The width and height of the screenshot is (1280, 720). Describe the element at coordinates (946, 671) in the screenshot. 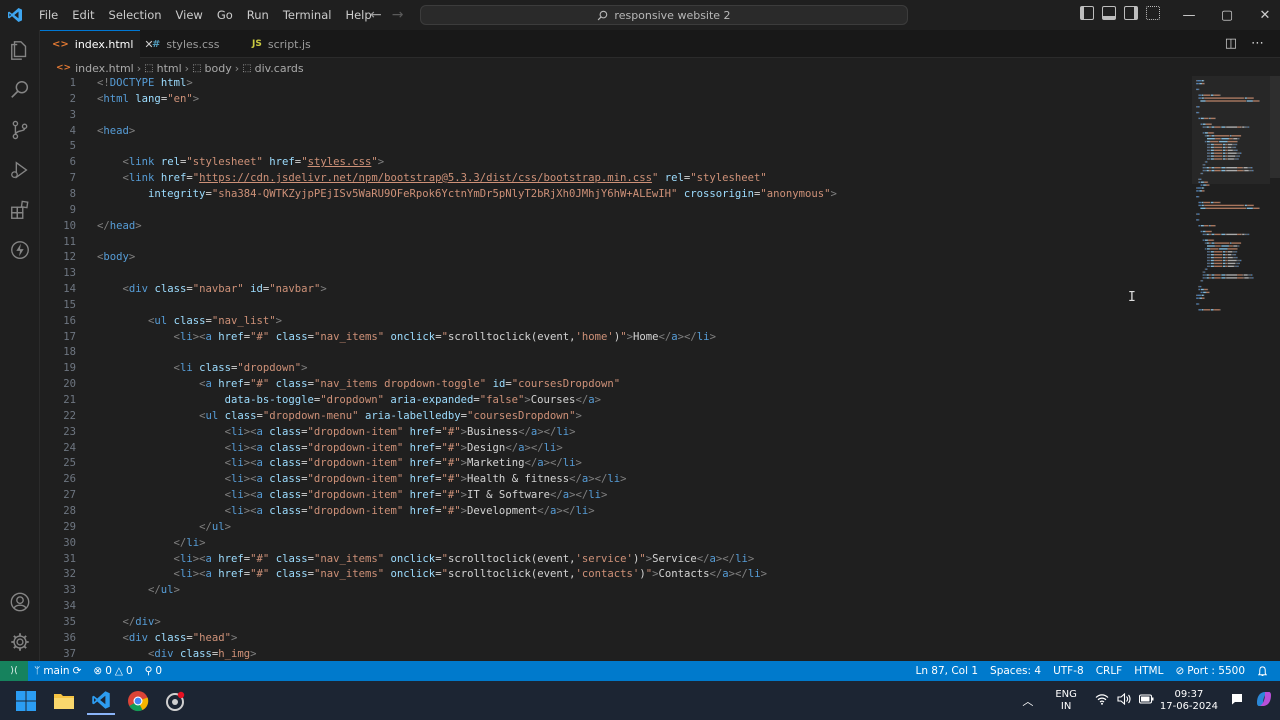

I see `cursor-position: Ln 87, Col 1` at that location.